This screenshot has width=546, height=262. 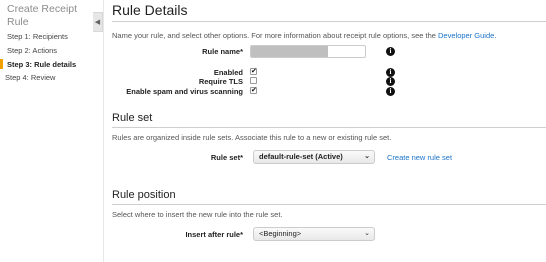 I want to click on collapse-sidebar-button: ◀, so click(x=98, y=22).